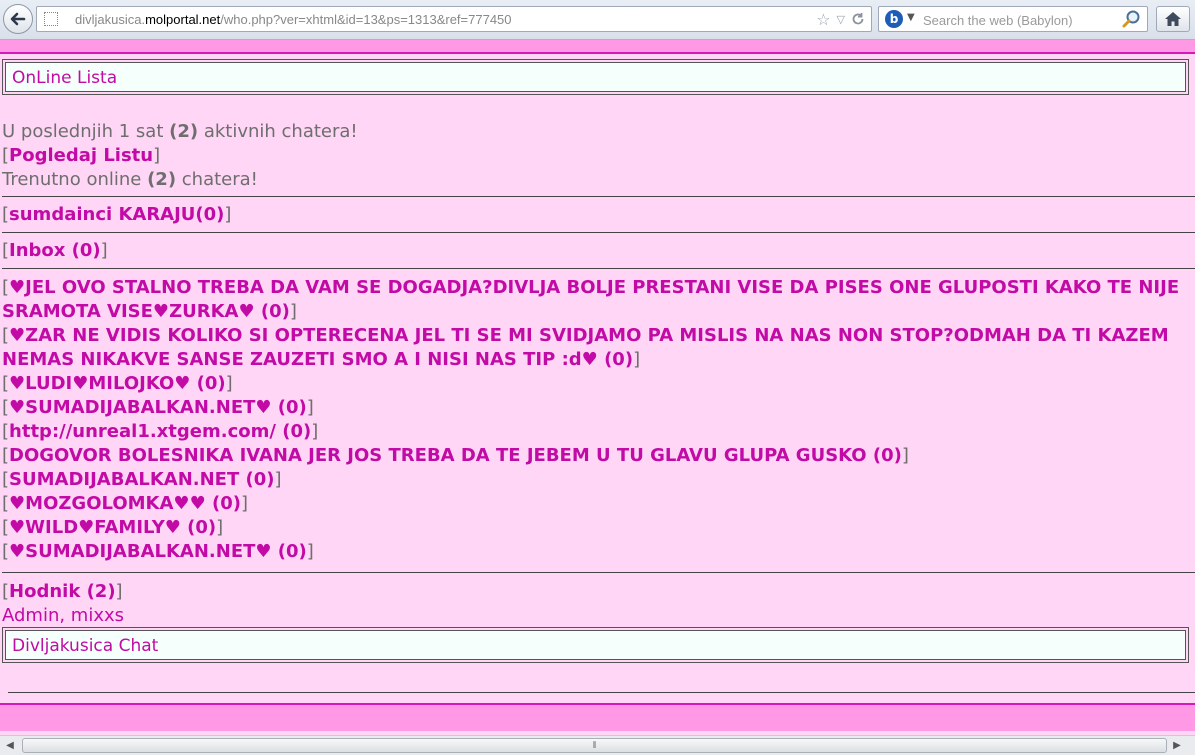 The height and width of the screenshot is (755, 1195). I want to click on list-item: [SUMADIJABALKAN.NET (0)], so click(142, 479).